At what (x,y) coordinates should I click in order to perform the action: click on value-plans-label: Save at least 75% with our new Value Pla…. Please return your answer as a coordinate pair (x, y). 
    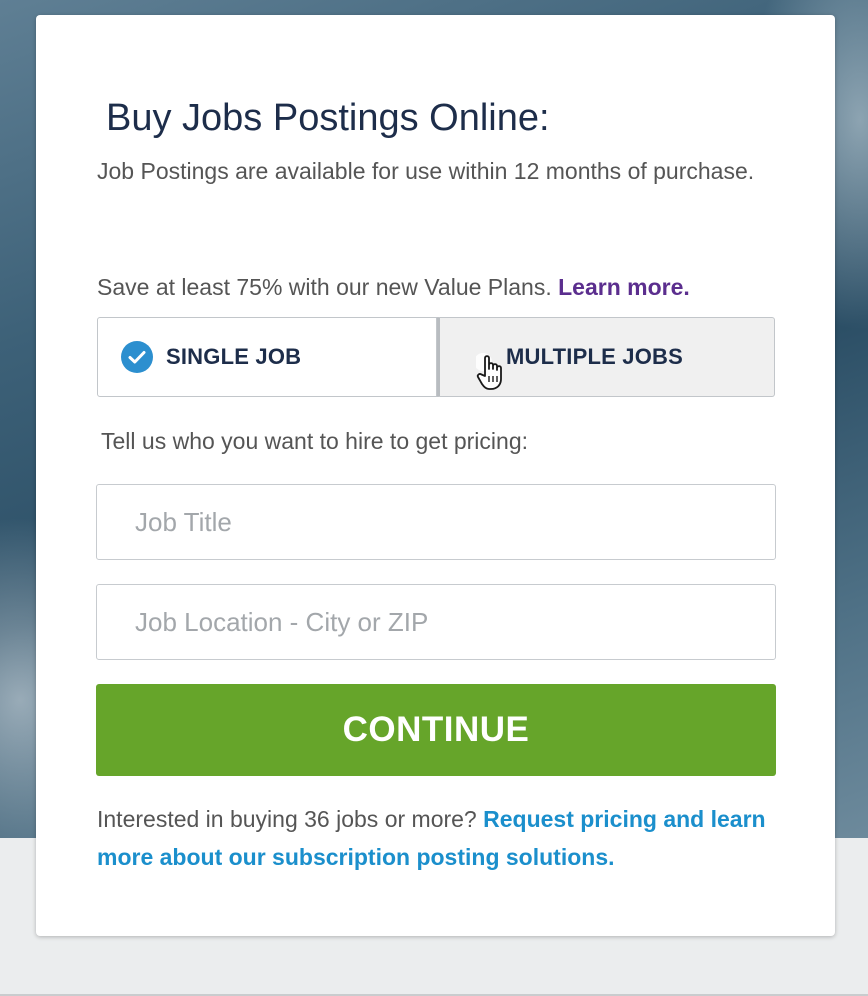
    Looking at the image, I should click on (328, 287).